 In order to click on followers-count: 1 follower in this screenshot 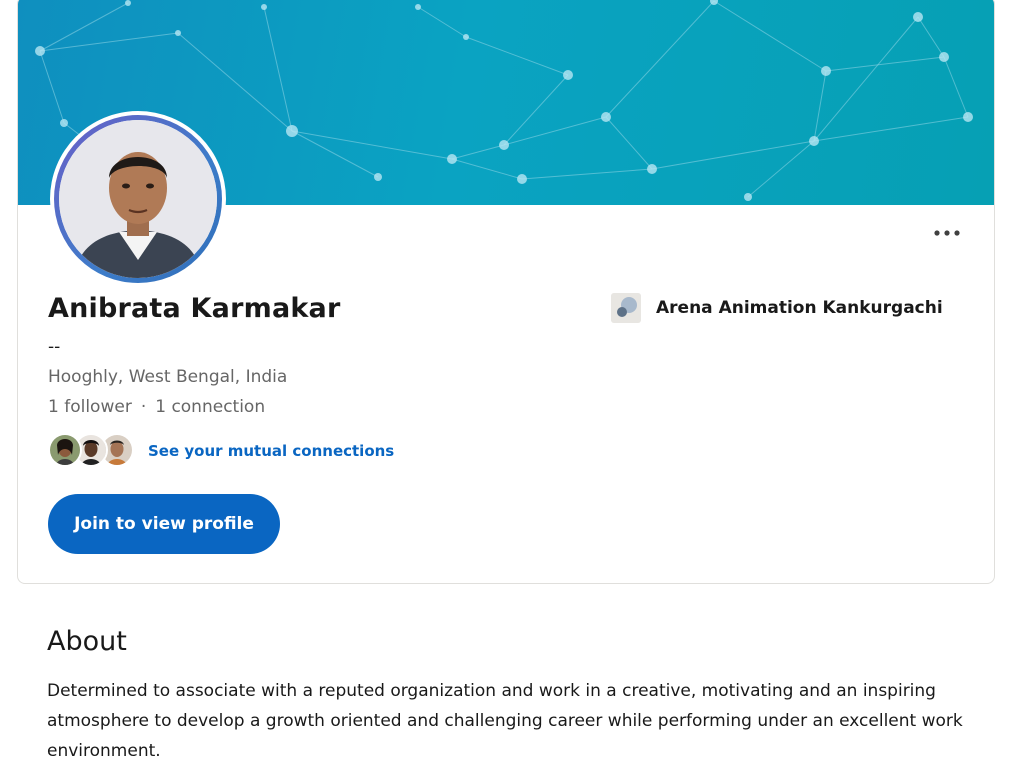, I will do `click(90, 407)`.